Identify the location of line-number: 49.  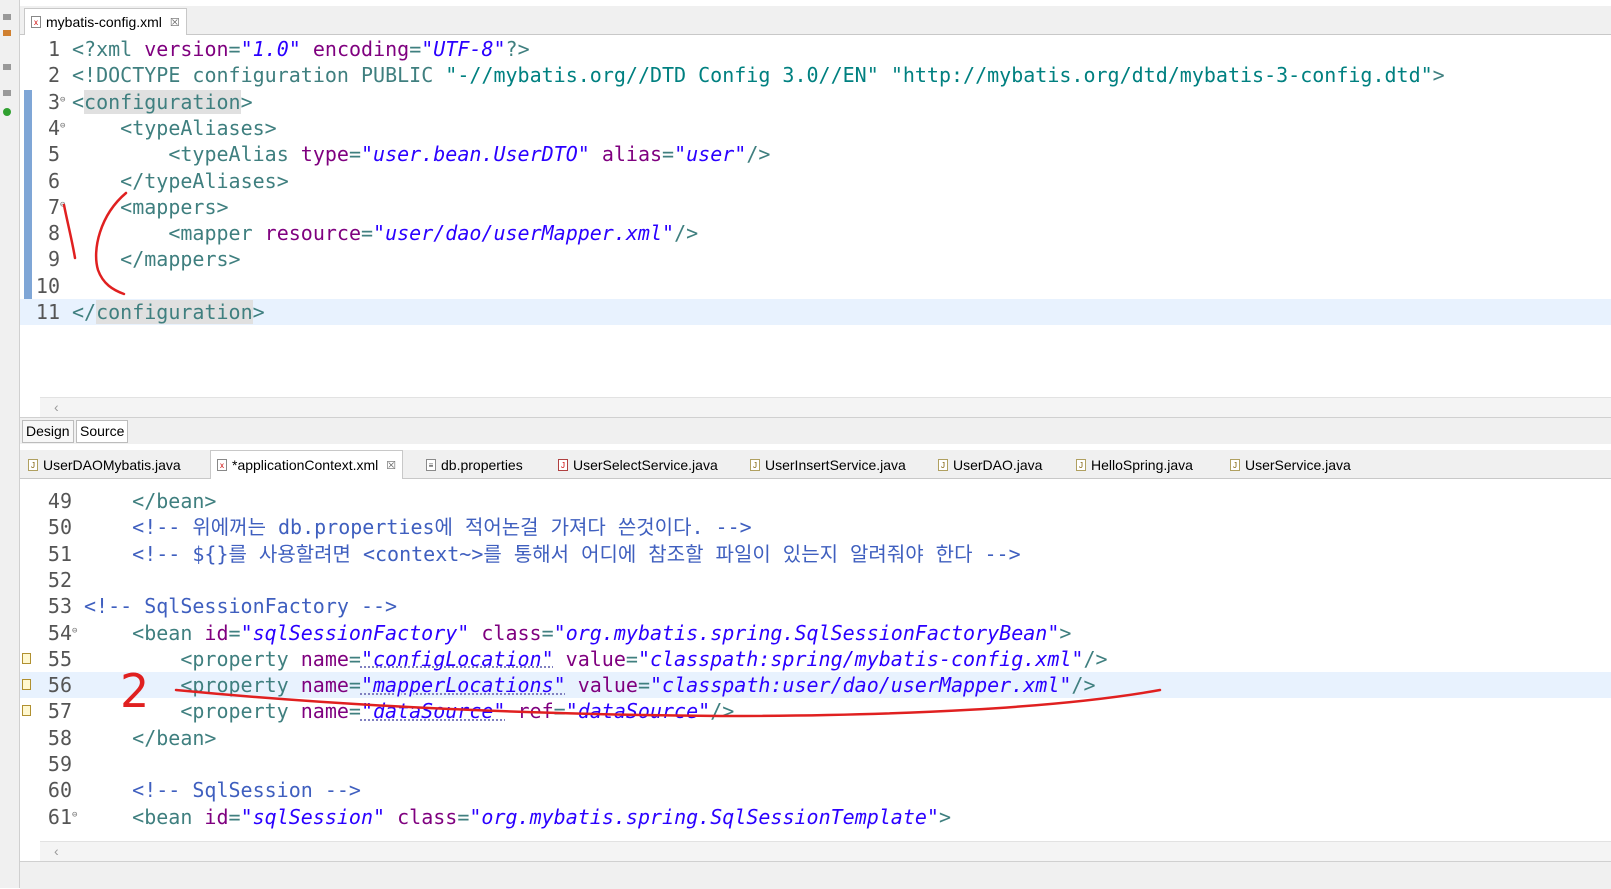
(59, 501).